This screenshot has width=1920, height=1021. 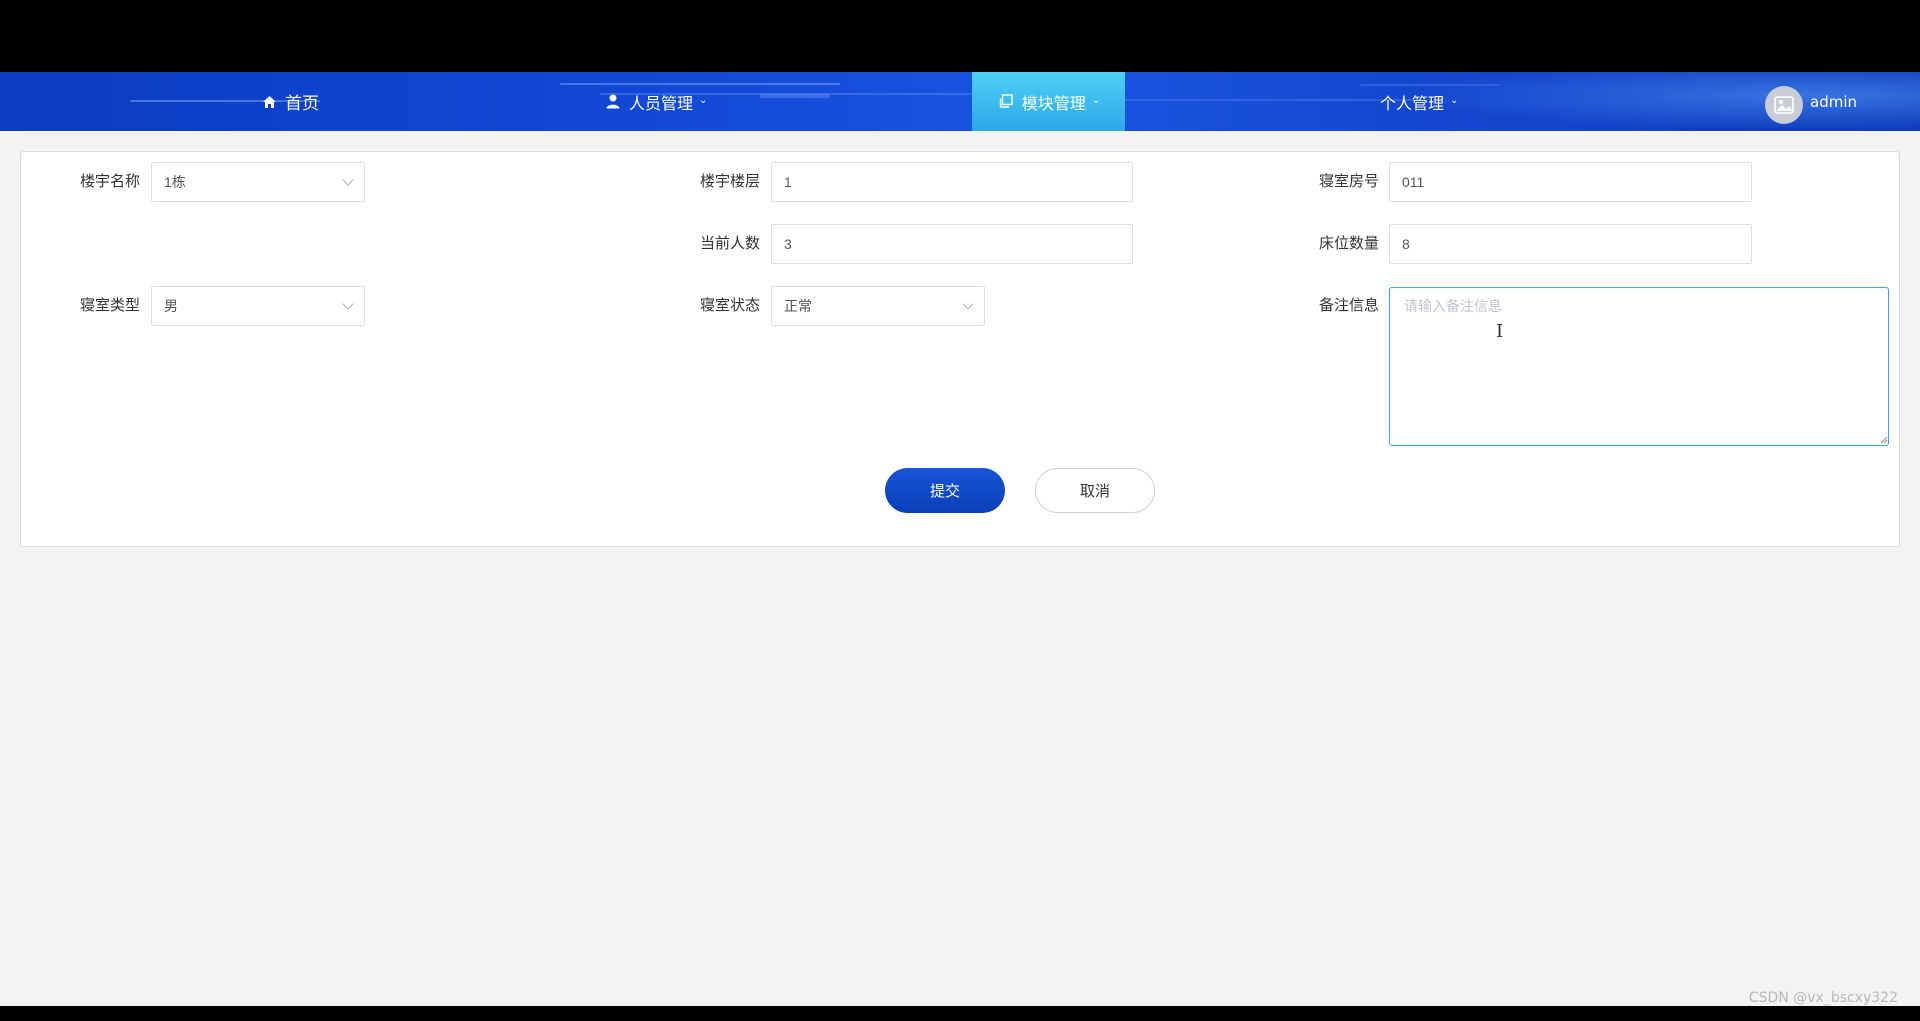 I want to click on nav-personnel: 人员管理 ⌄, so click(x=684, y=101).